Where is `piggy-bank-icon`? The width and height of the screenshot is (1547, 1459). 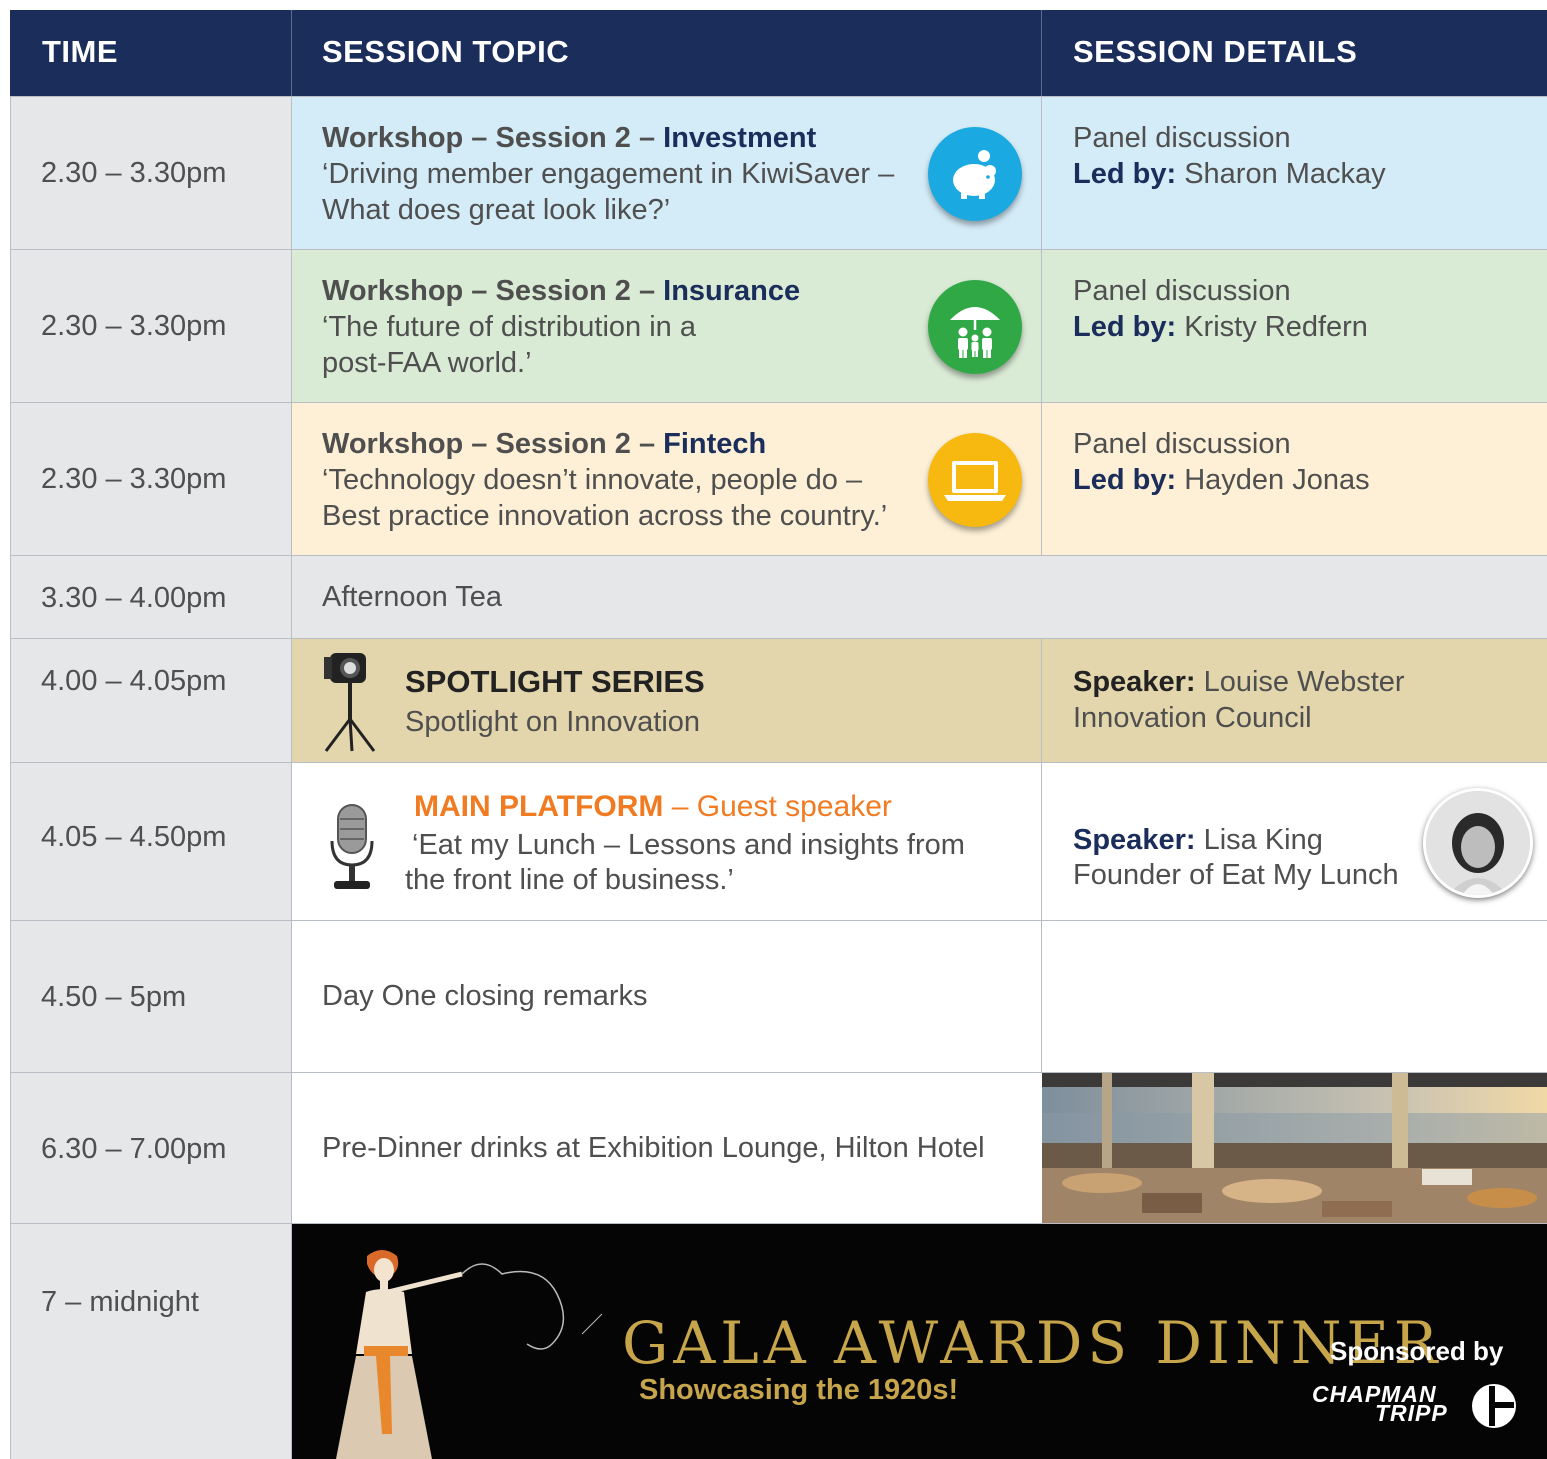
piggy-bank-icon is located at coordinates (975, 174).